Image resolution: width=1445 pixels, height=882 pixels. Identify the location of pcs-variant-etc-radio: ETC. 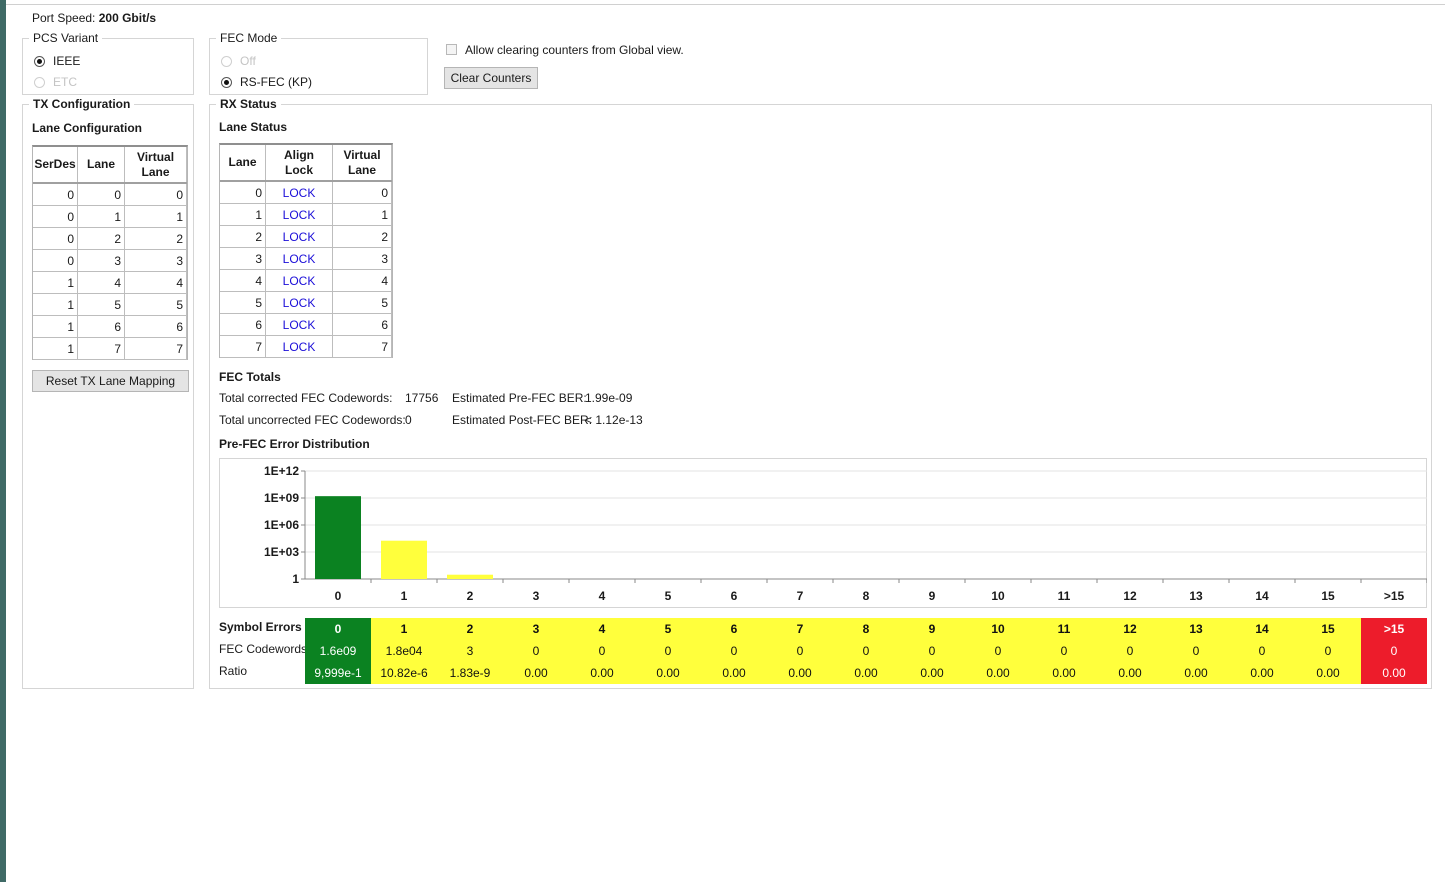
(55, 82).